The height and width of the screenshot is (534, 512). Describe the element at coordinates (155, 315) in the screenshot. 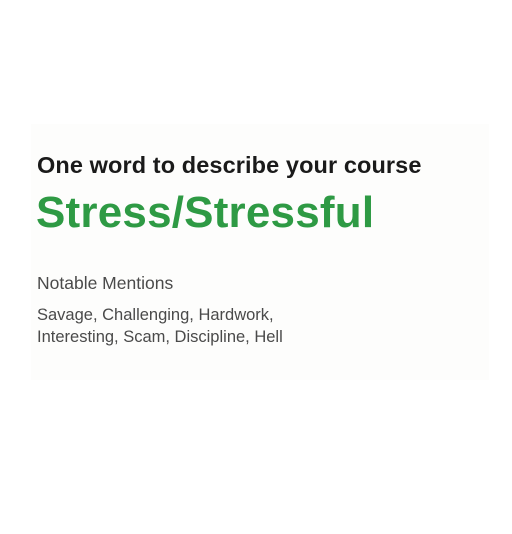

I see `mentions-line: Savage, Challenging, Hardwork,` at that location.